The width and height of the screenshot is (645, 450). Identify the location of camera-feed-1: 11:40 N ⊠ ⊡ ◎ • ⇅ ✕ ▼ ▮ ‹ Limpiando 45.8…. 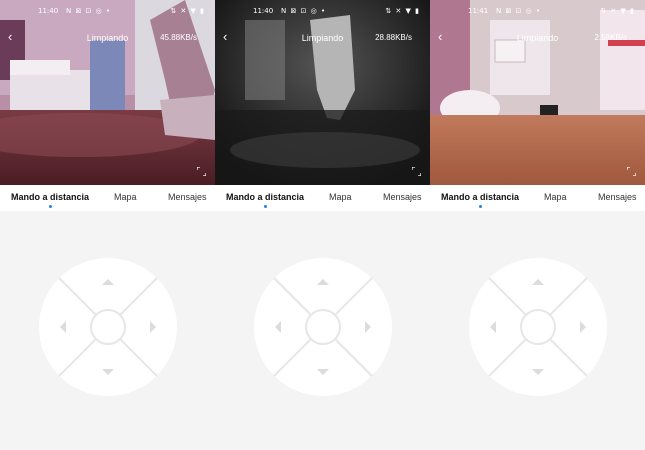
(107, 92).